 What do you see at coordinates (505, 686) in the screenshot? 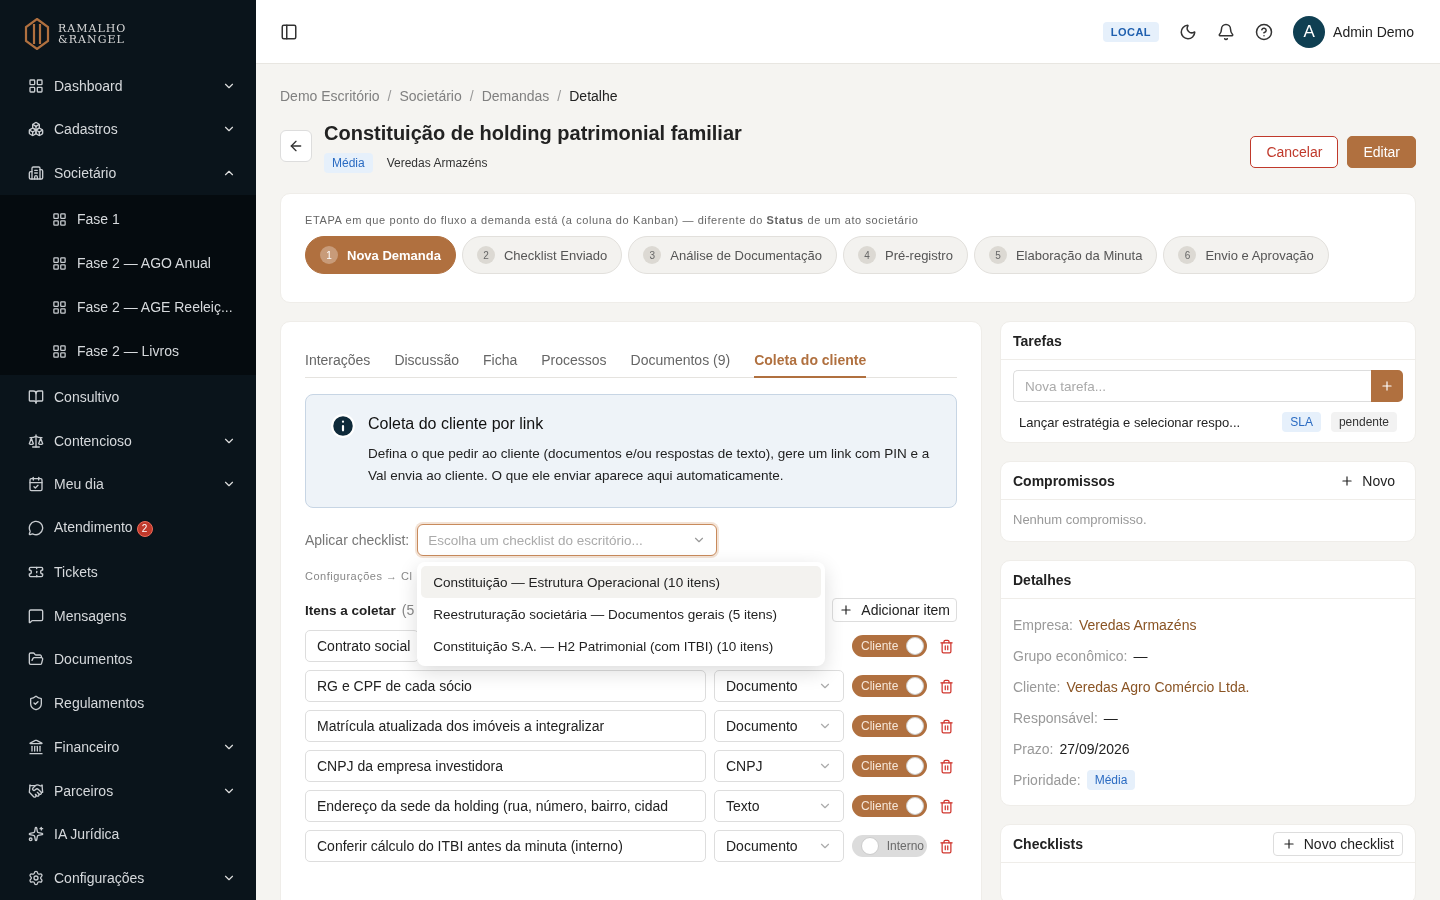
I see `item-name-field: RG e CPF de cada sócio` at bounding box center [505, 686].